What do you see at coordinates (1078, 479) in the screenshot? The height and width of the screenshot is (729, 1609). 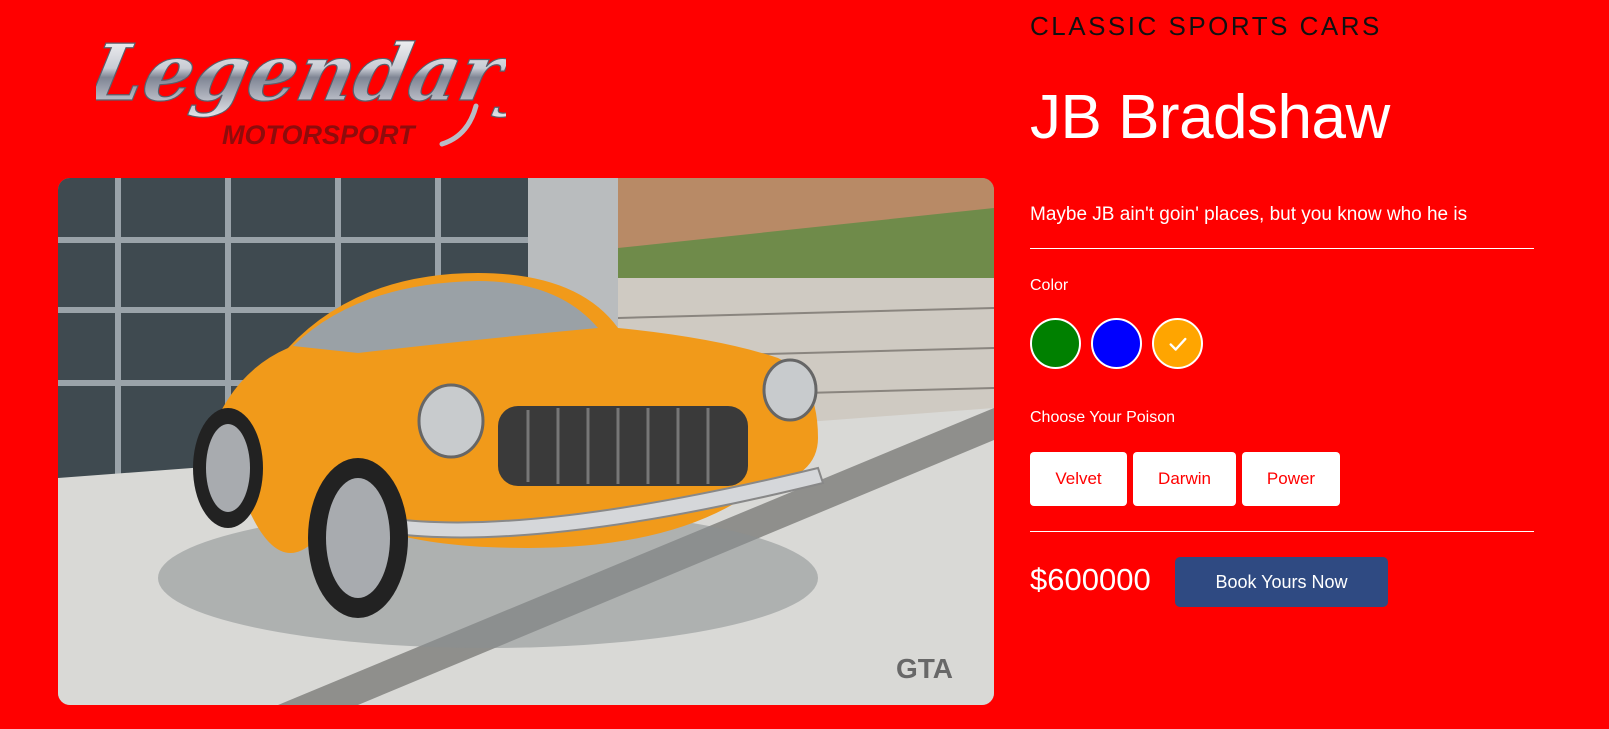 I see `option-velvet-button: Velvet` at bounding box center [1078, 479].